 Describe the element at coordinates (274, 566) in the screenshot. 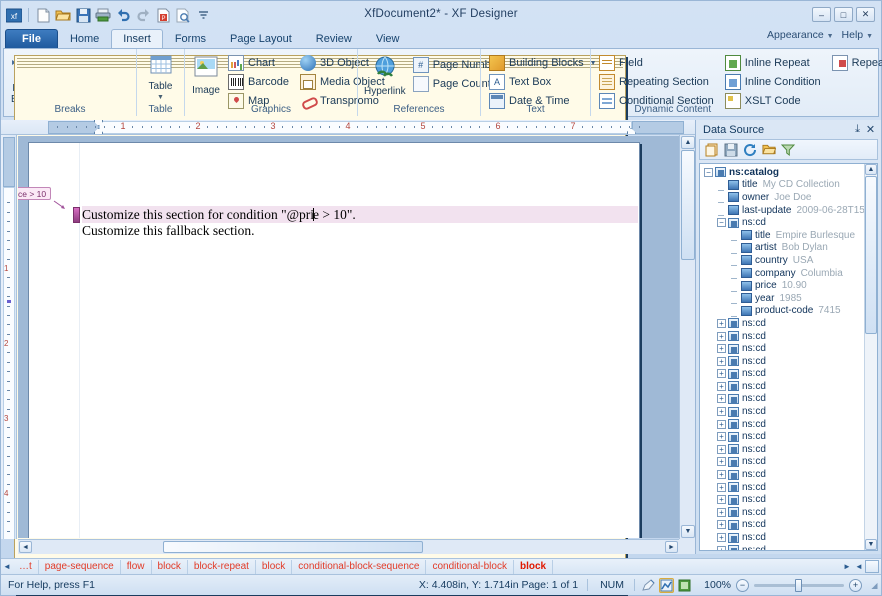

I see `breadcrumb-item: block` at that location.